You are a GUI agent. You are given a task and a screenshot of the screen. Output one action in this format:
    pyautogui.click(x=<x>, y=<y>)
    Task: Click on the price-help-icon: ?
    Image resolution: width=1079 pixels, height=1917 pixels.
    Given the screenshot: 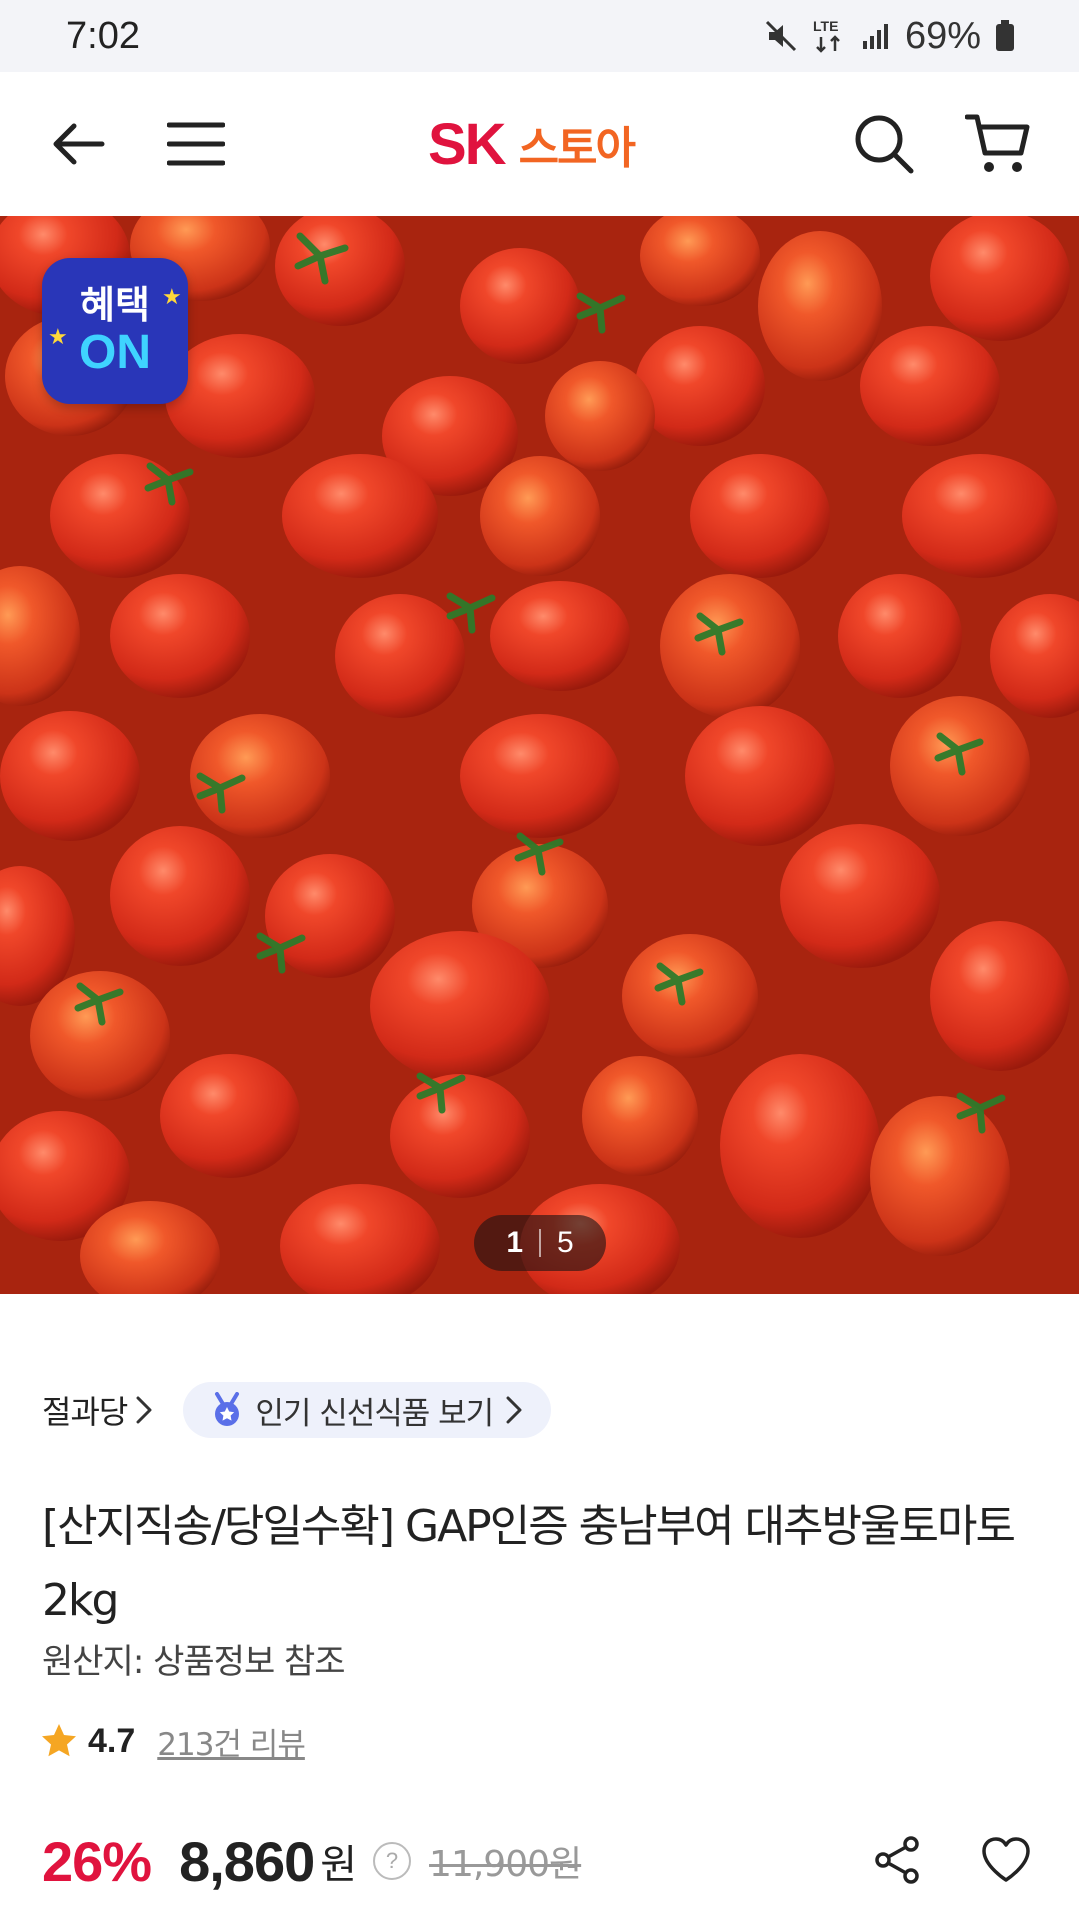 What is the action you would take?
    pyautogui.click(x=392, y=1861)
    